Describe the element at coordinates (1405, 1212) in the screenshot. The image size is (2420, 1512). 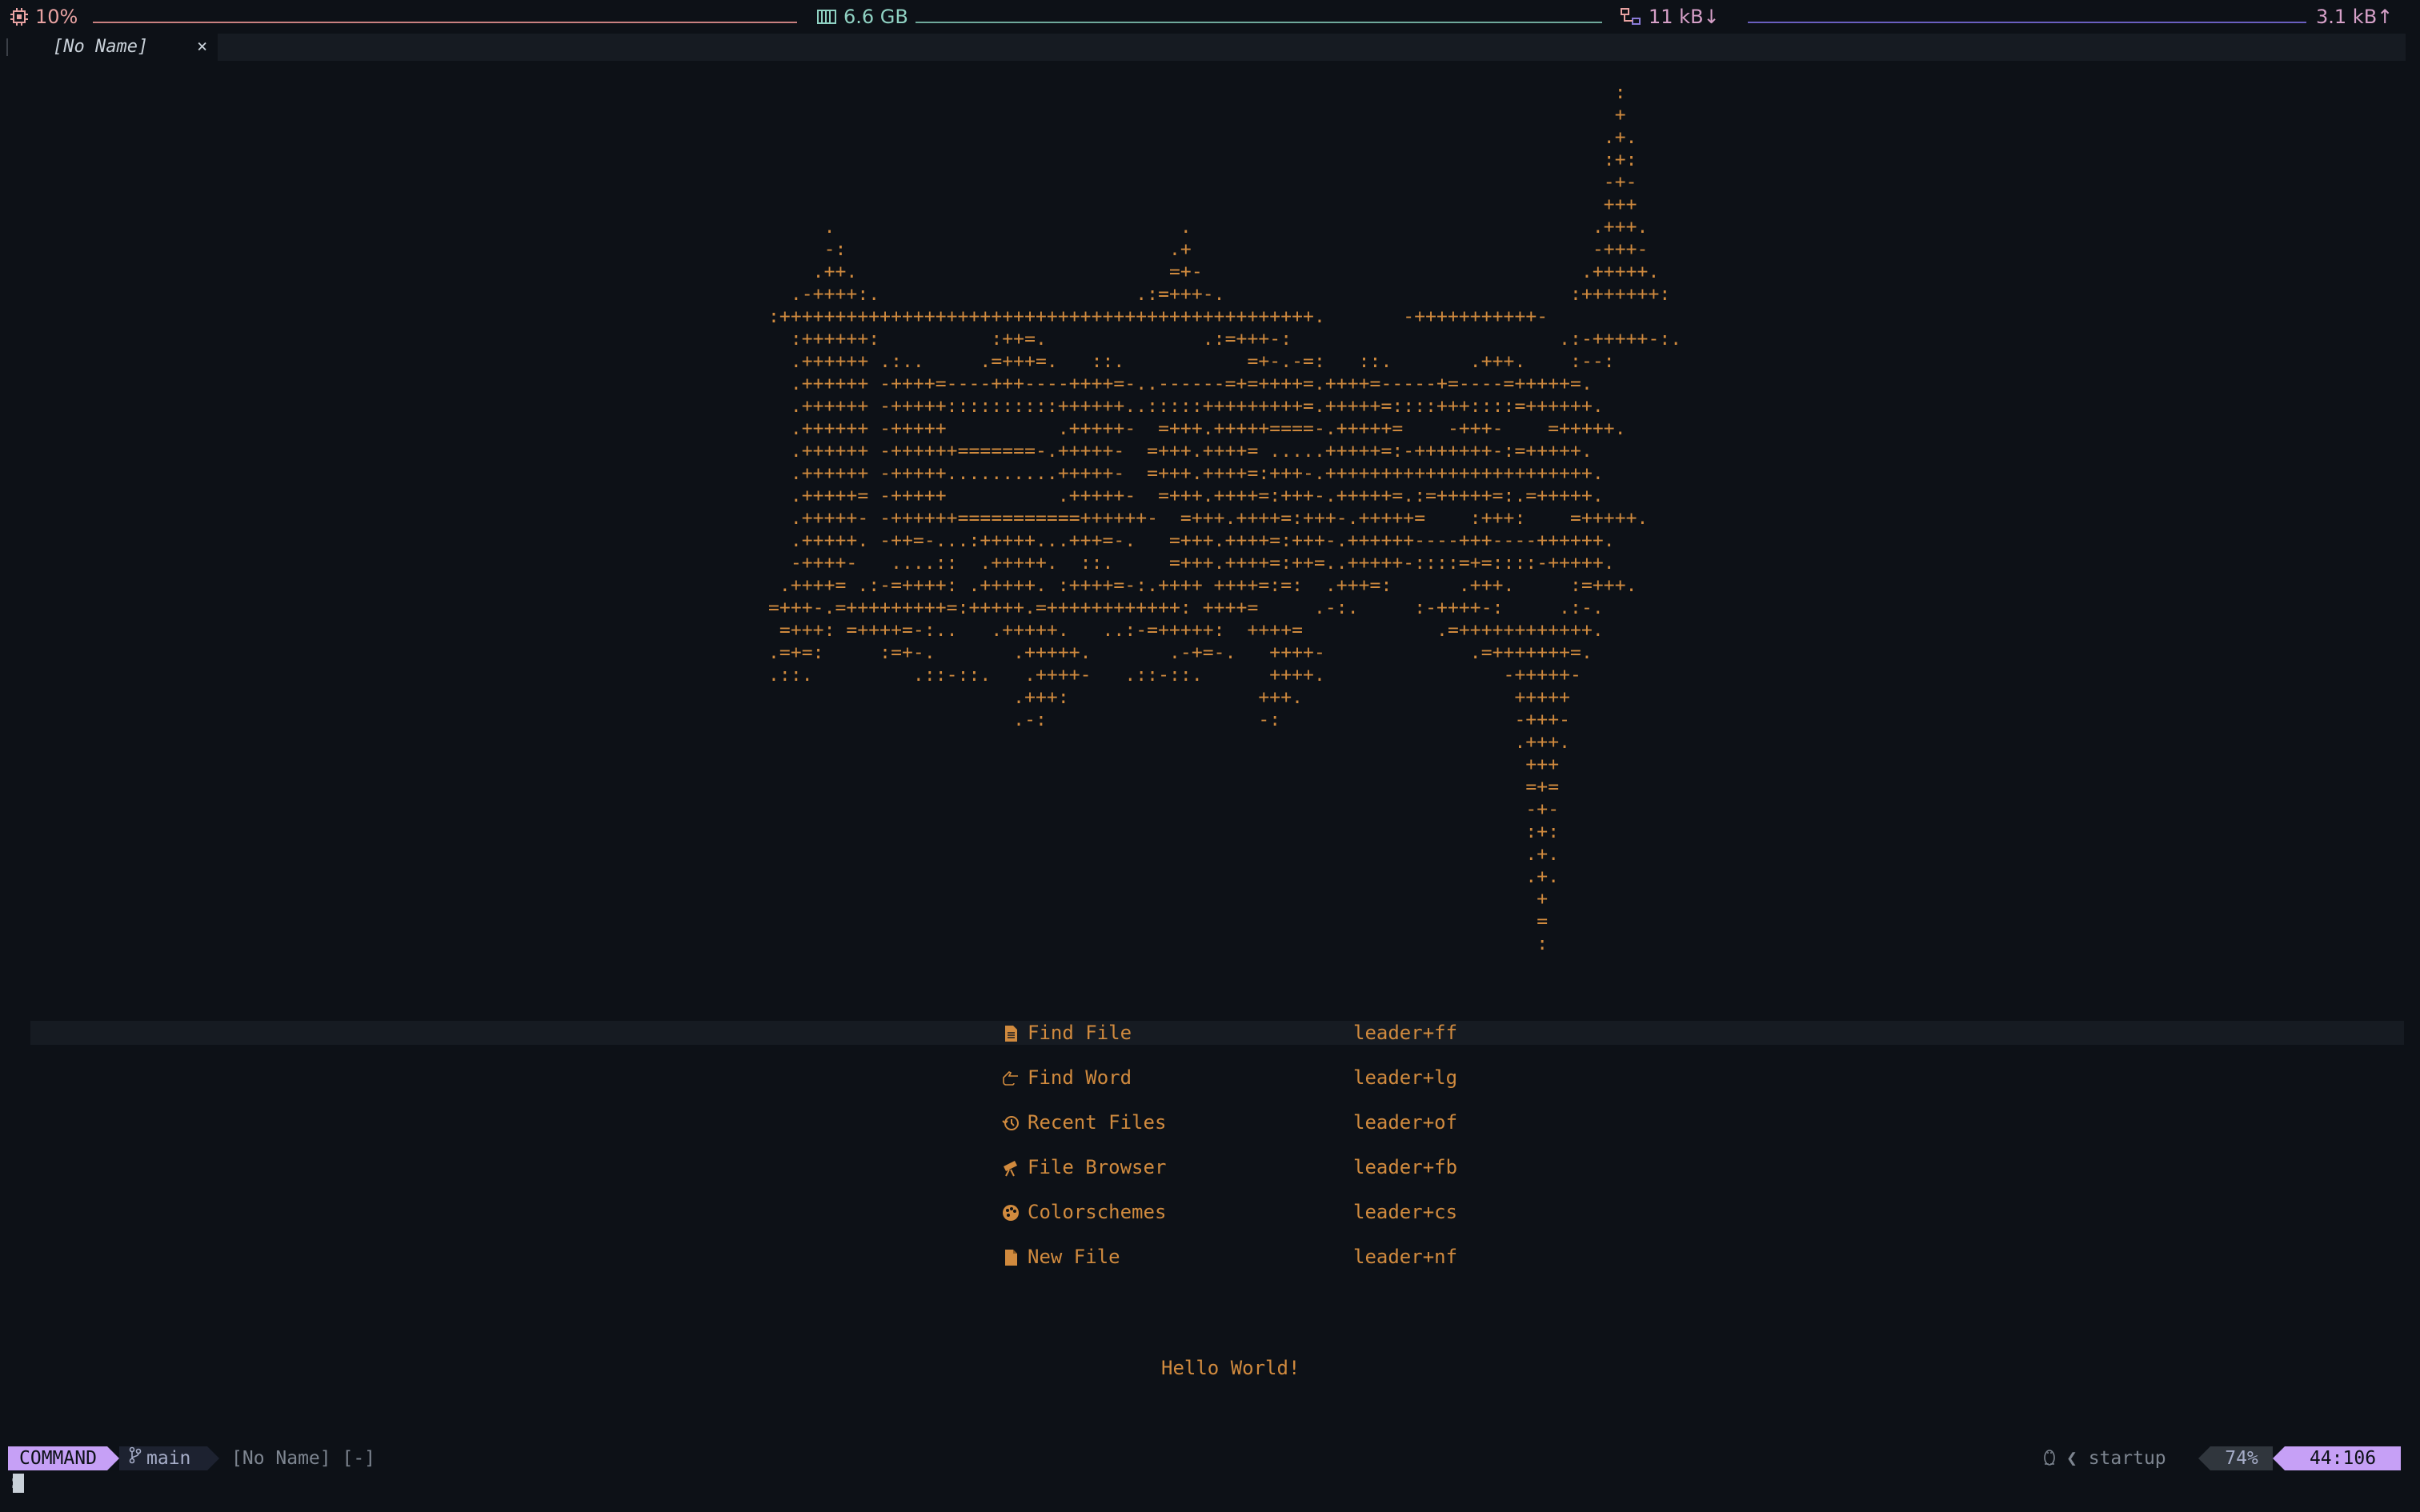
I see `menu-shortcut: leader+cs` at that location.